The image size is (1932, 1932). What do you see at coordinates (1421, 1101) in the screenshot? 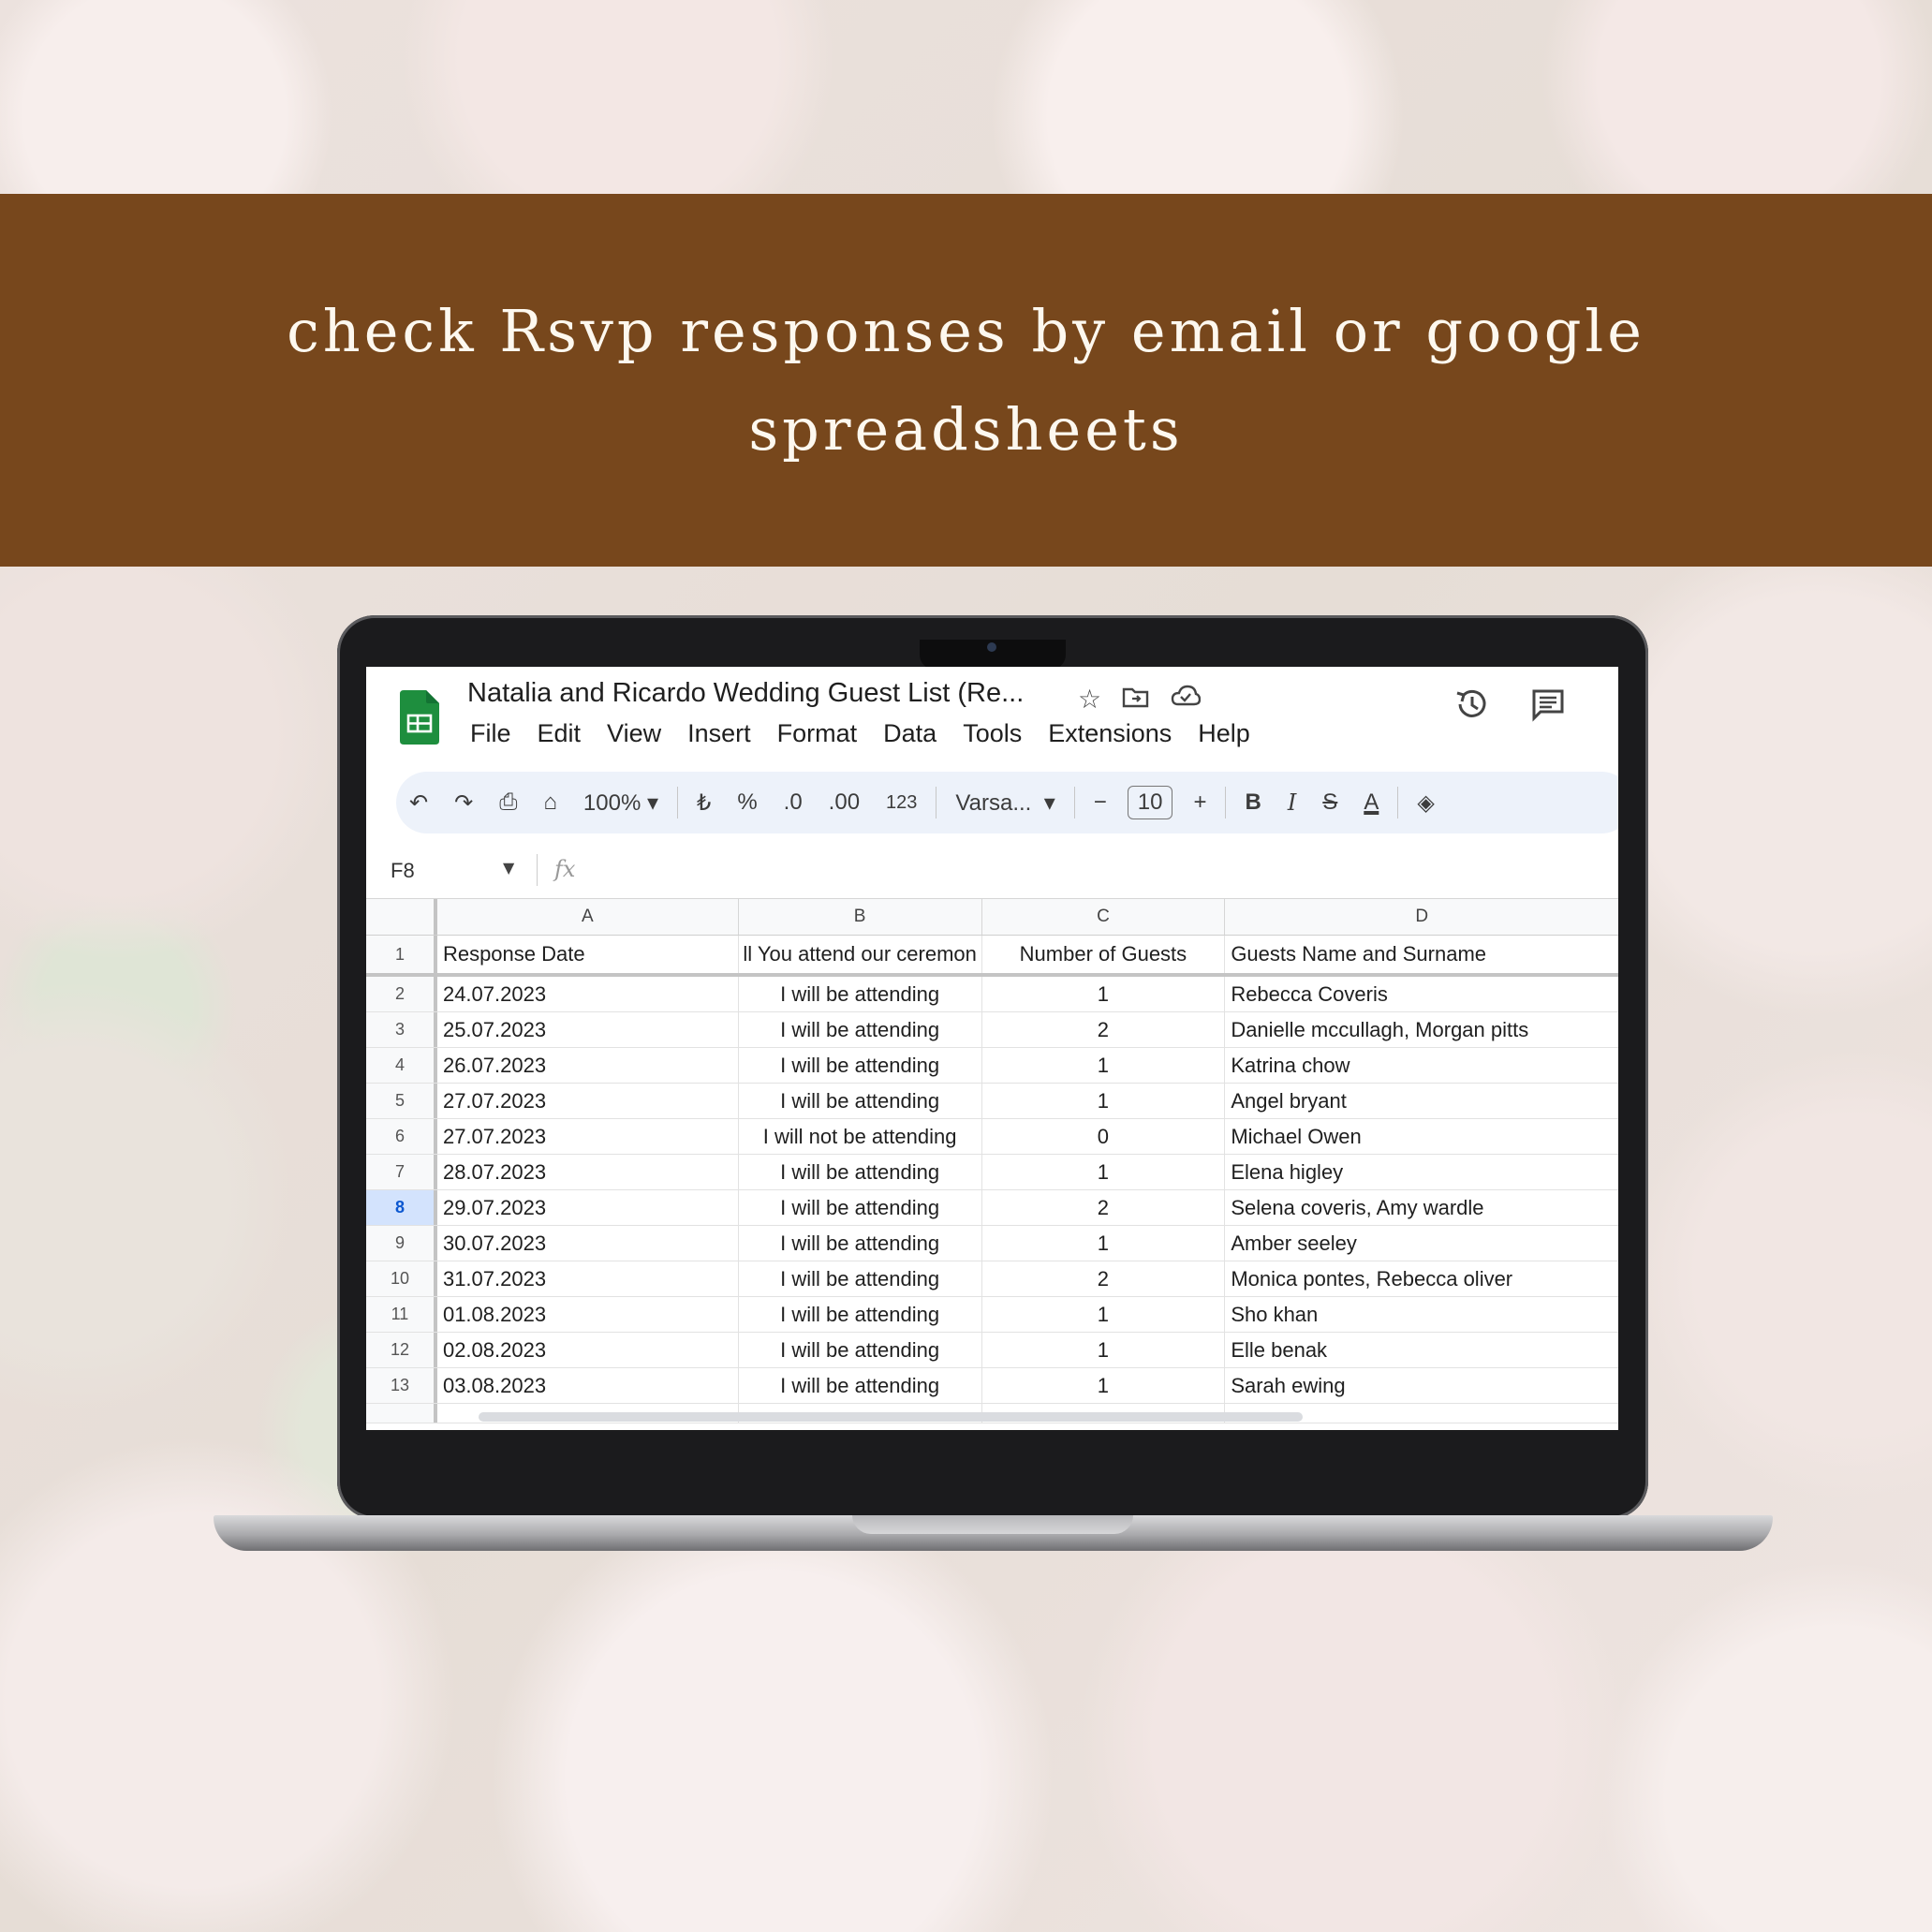
I see `cell-guest-names: Angel bryant` at bounding box center [1421, 1101].